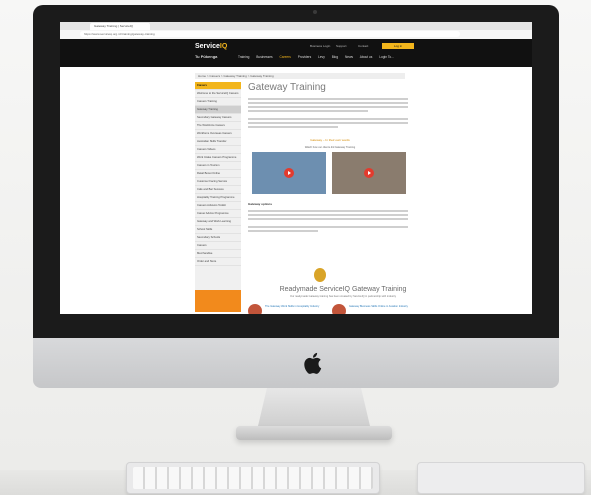  I want to click on nav-item-active: Careers, so click(285, 57).